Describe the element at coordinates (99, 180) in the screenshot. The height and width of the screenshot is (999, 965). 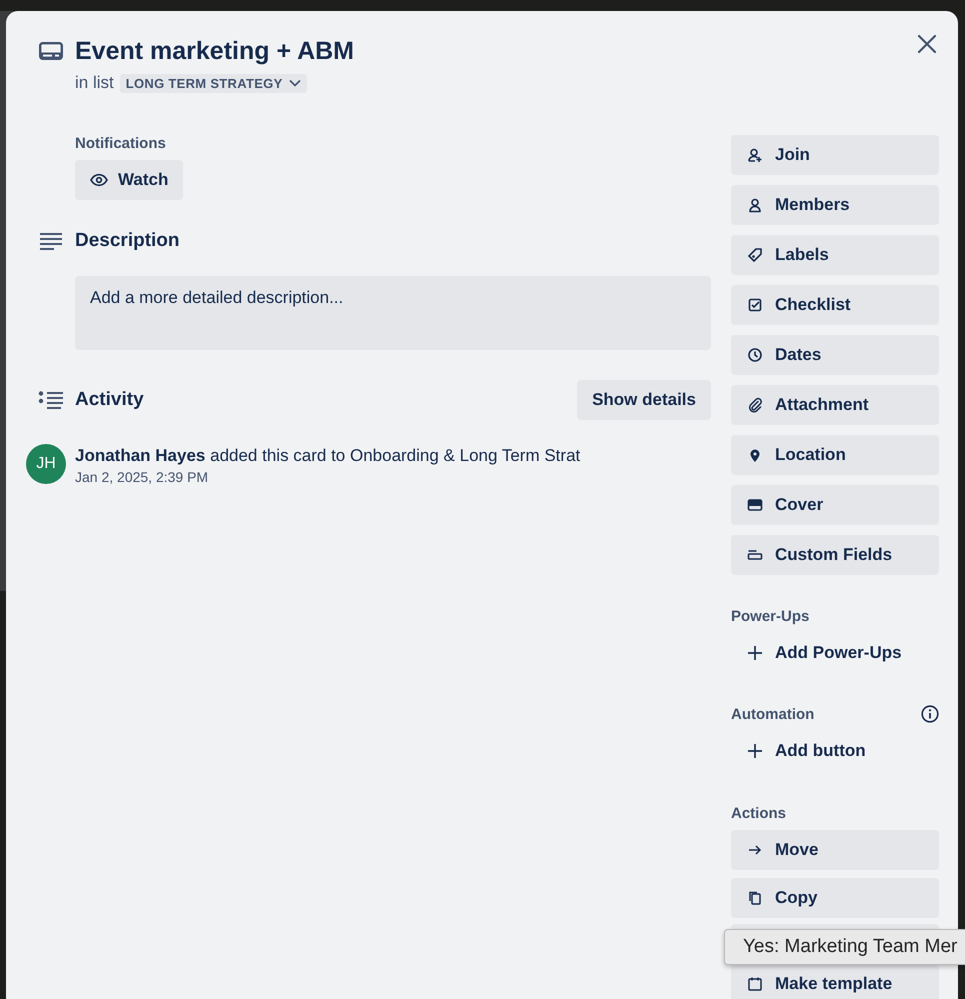
I see `eye-icon` at that location.